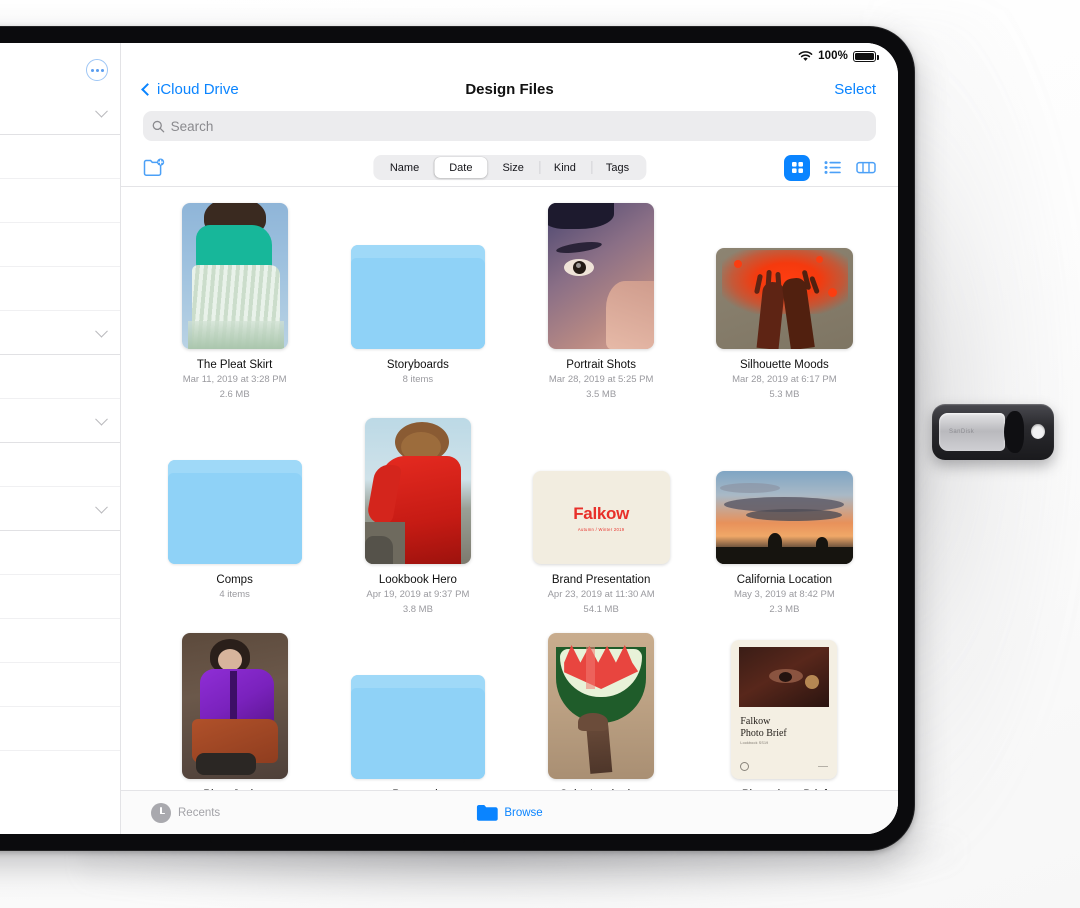 This screenshot has width=1080, height=908. I want to click on thumbnail-container: Falkow Autumn / Winter 2019, so click(601, 491).